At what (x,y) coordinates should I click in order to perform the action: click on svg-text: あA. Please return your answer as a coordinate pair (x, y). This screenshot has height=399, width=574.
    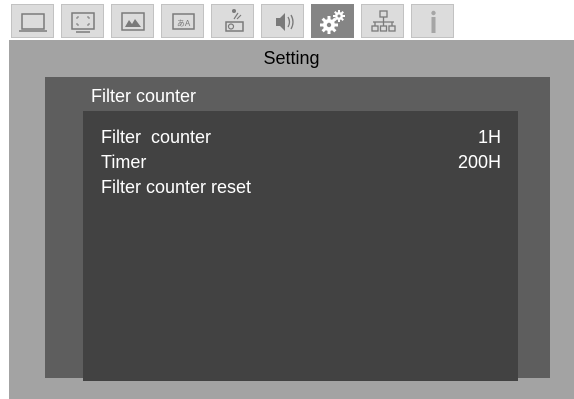
    Looking at the image, I should click on (184, 23).